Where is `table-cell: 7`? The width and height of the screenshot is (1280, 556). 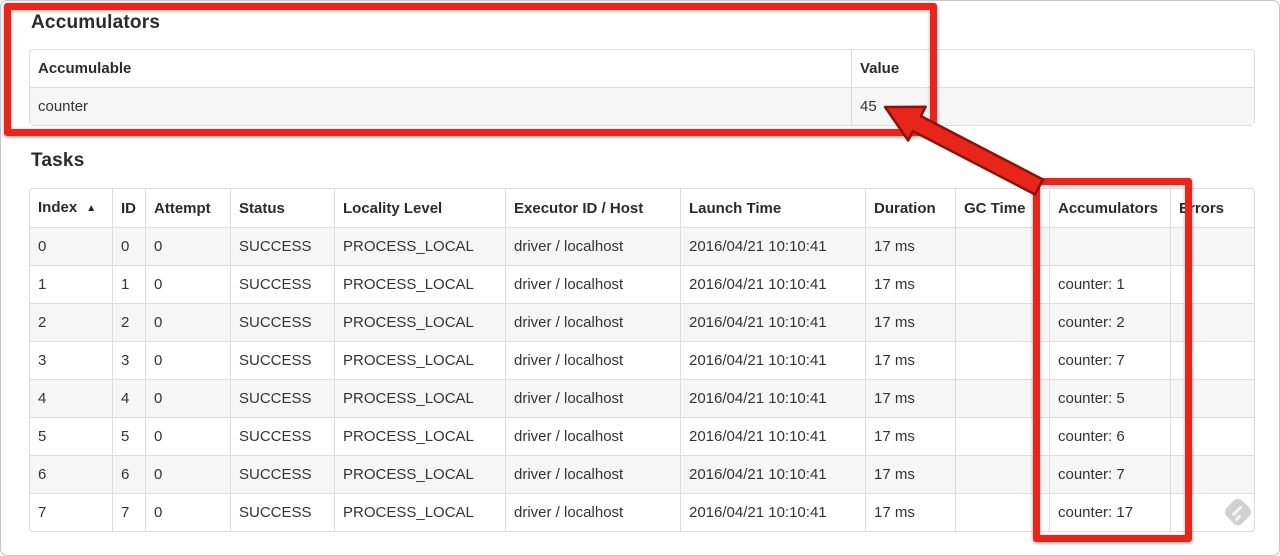 table-cell: 7 is located at coordinates (128, 512).